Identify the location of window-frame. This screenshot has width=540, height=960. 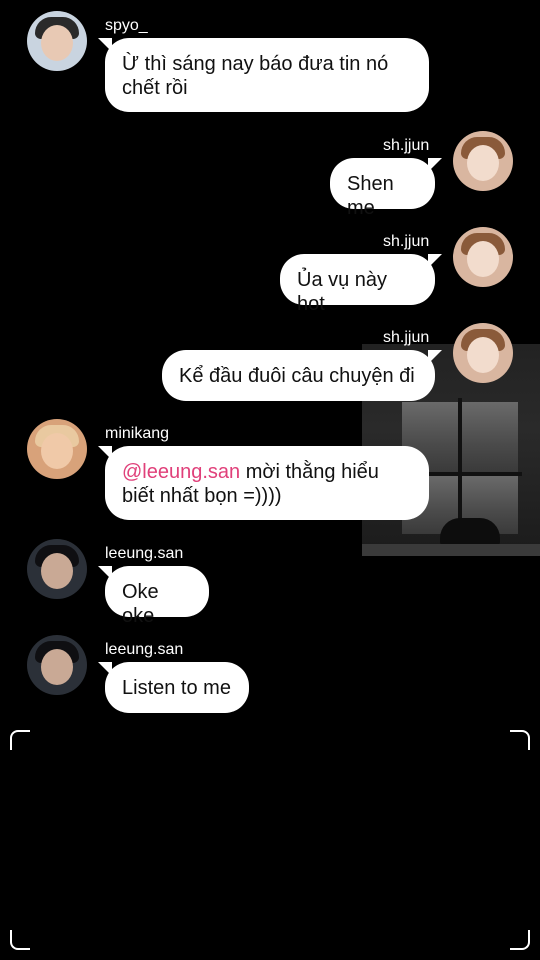
(460, 468).